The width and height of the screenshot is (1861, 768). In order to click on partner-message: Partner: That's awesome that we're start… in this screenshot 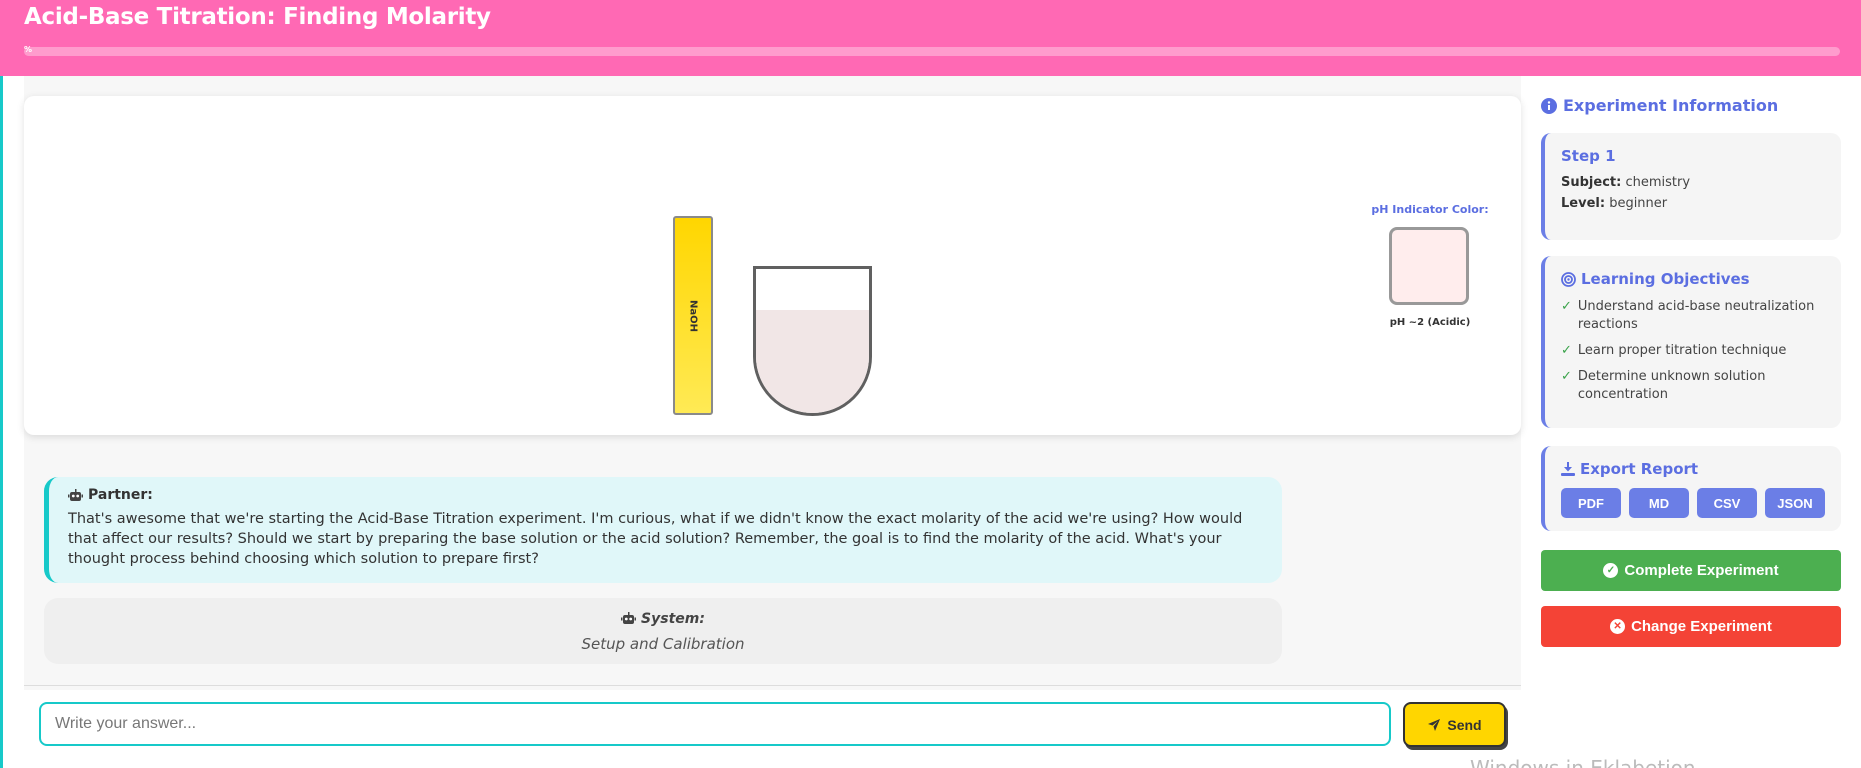, I will do `click(663, 530)`.